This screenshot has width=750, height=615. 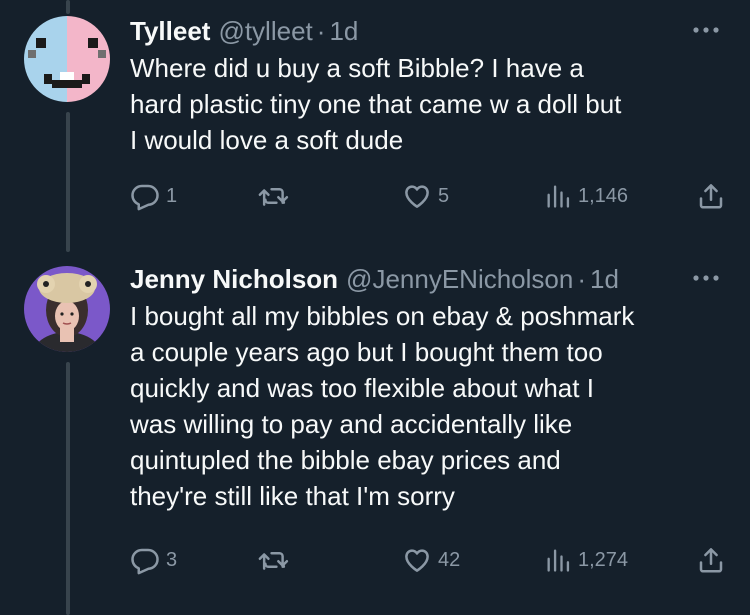 What do you see at coordinates (449, 559) in the screenshot?
I see `like-count: 42` at bounding box center [449, 559].